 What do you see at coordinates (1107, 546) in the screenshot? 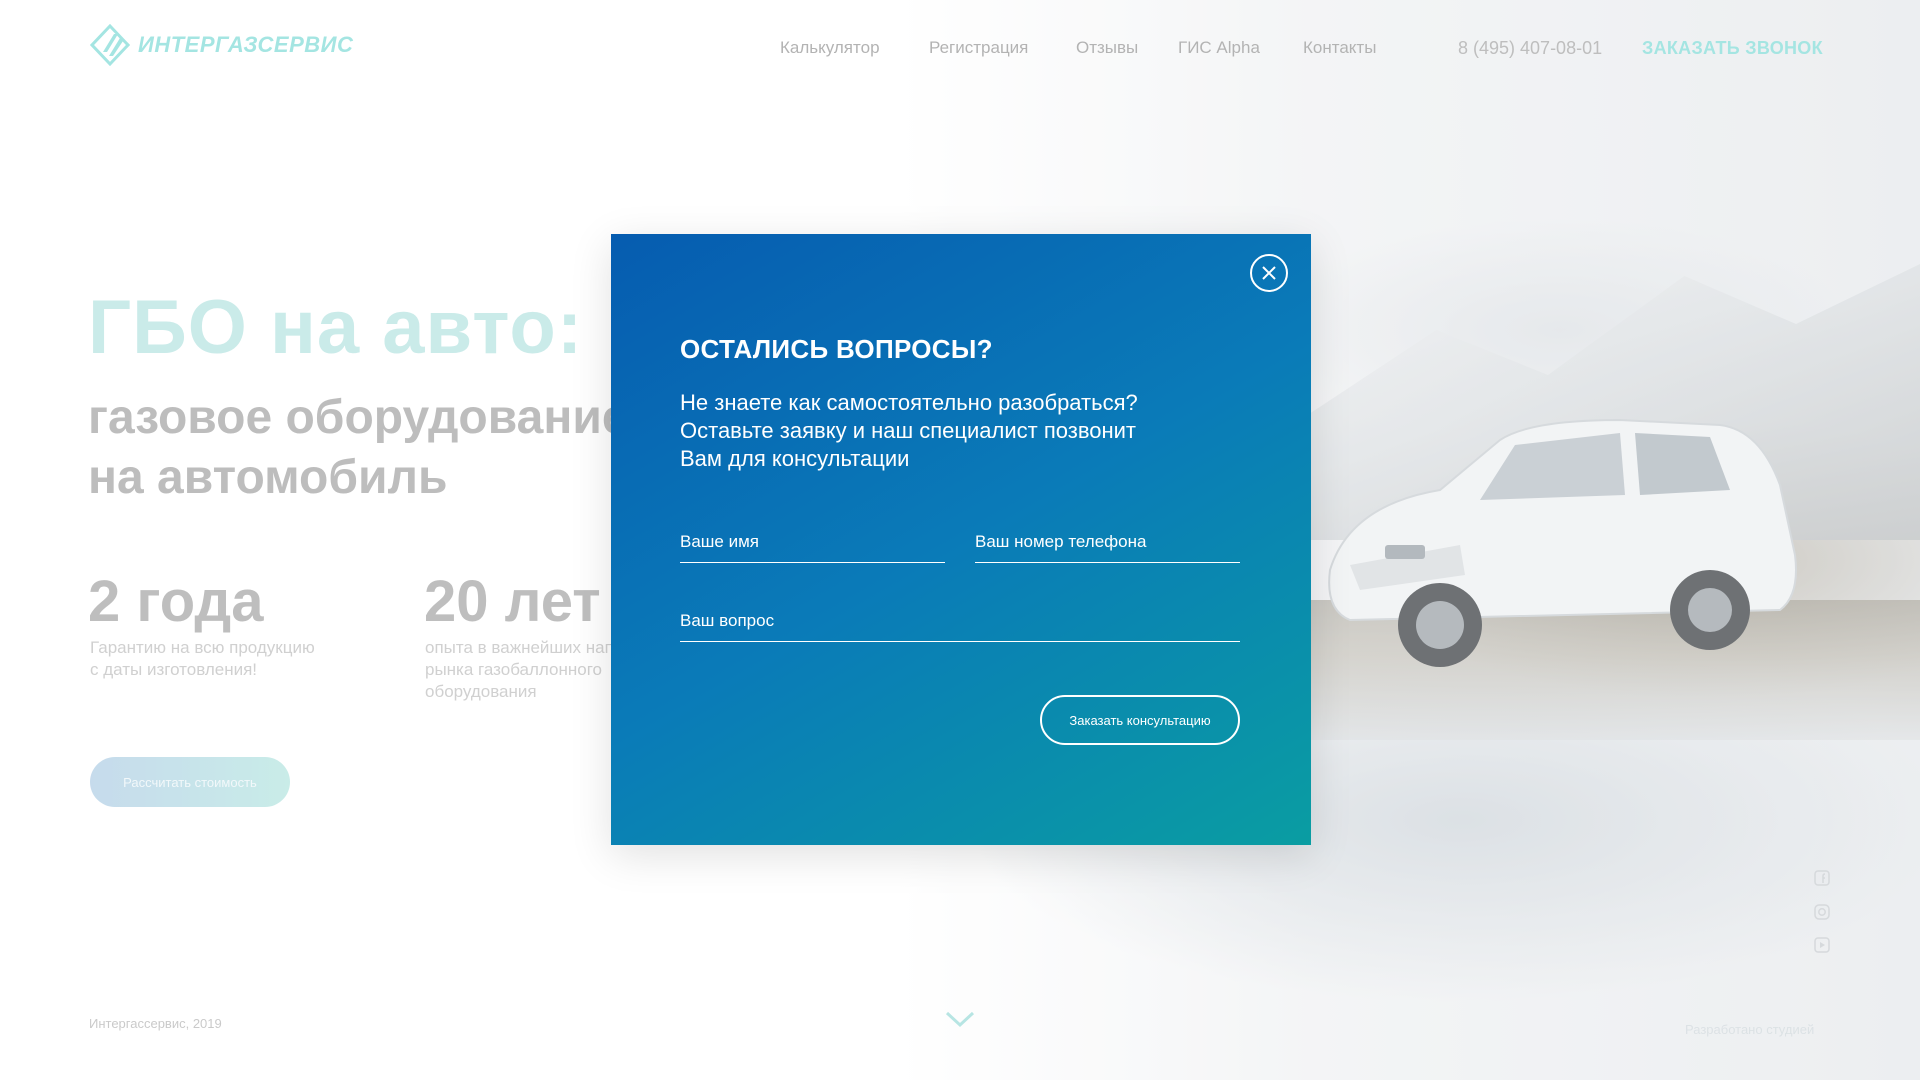
I see `phone-field` at bounding box center [1107, 546].